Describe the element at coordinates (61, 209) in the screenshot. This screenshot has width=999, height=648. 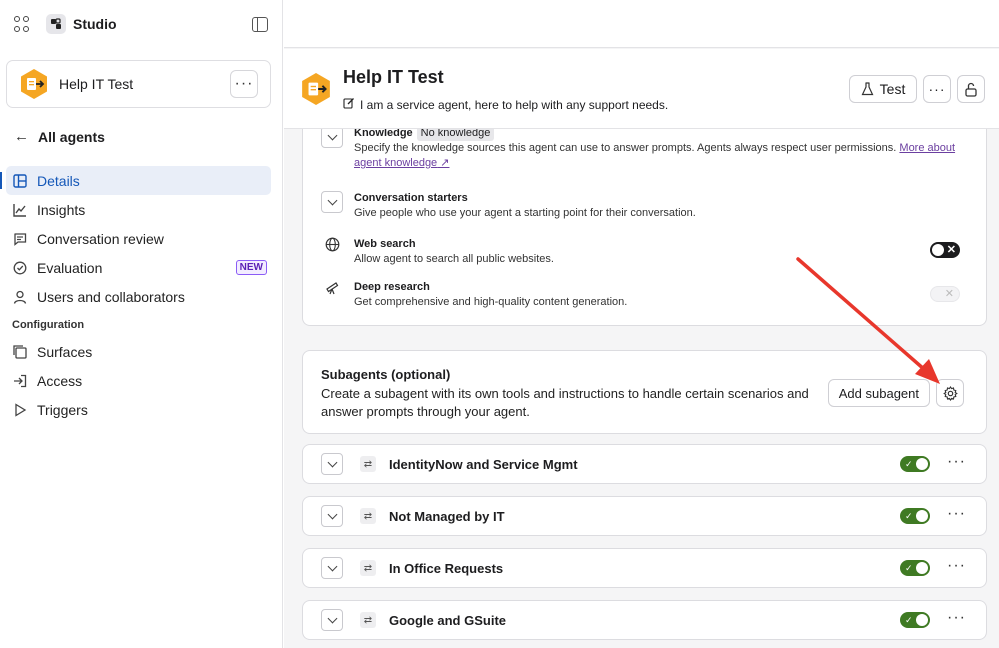
I see `sidebar-item-label: Insights` at that location.